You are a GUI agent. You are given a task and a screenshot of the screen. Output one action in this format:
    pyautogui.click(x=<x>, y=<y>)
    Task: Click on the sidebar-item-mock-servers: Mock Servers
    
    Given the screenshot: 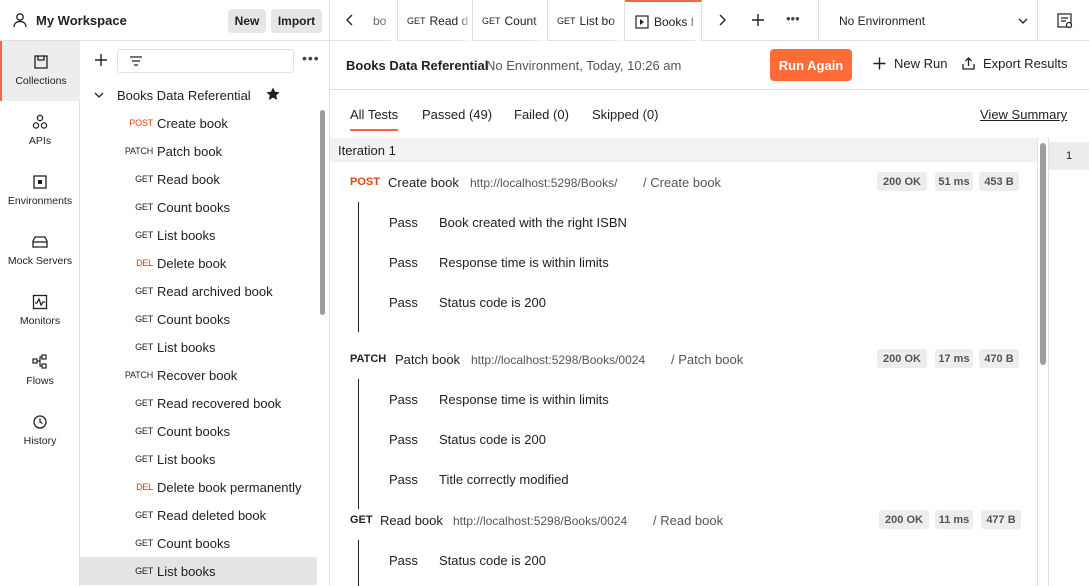 What is the action you would take?
    pyautogui.click(x=40, y=251)
    